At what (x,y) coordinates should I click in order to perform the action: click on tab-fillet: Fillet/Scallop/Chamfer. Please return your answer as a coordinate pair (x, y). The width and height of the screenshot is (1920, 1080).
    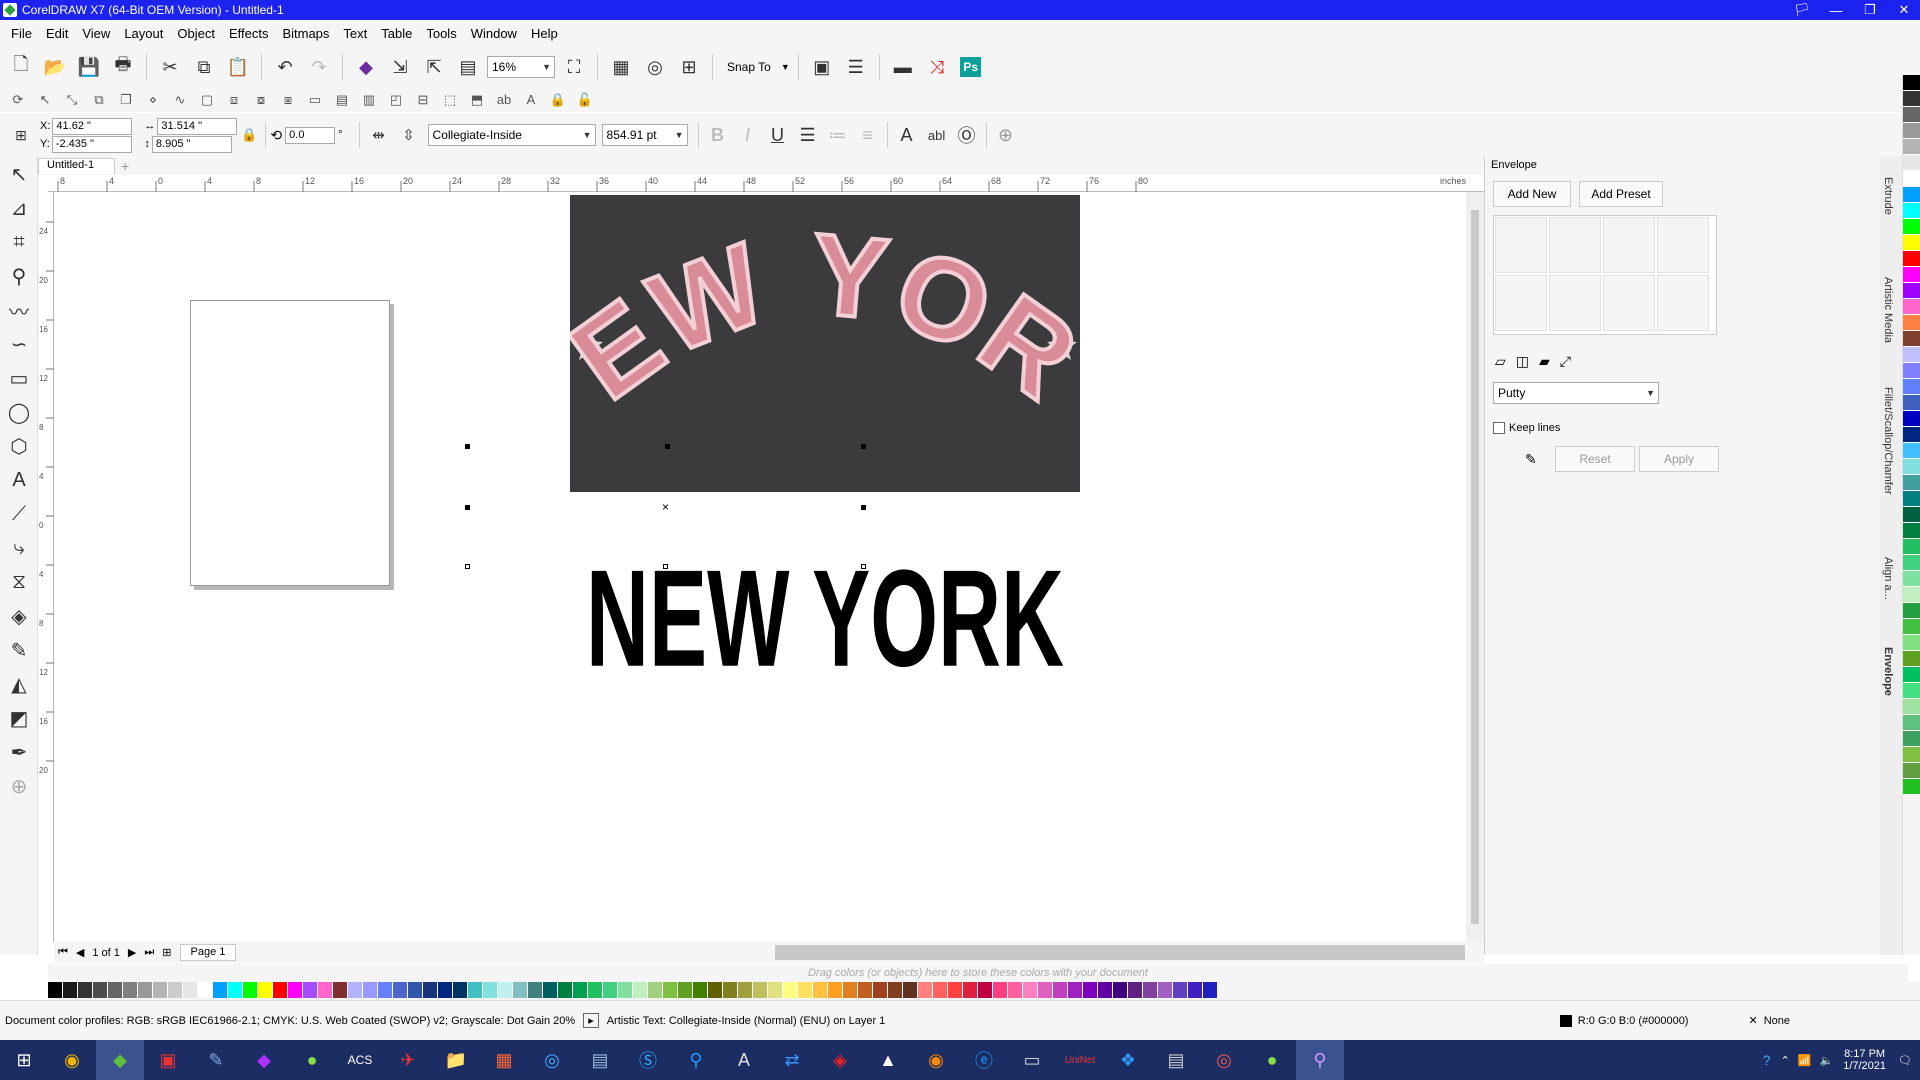
    Looking at the image, I should click on (1888, 441).